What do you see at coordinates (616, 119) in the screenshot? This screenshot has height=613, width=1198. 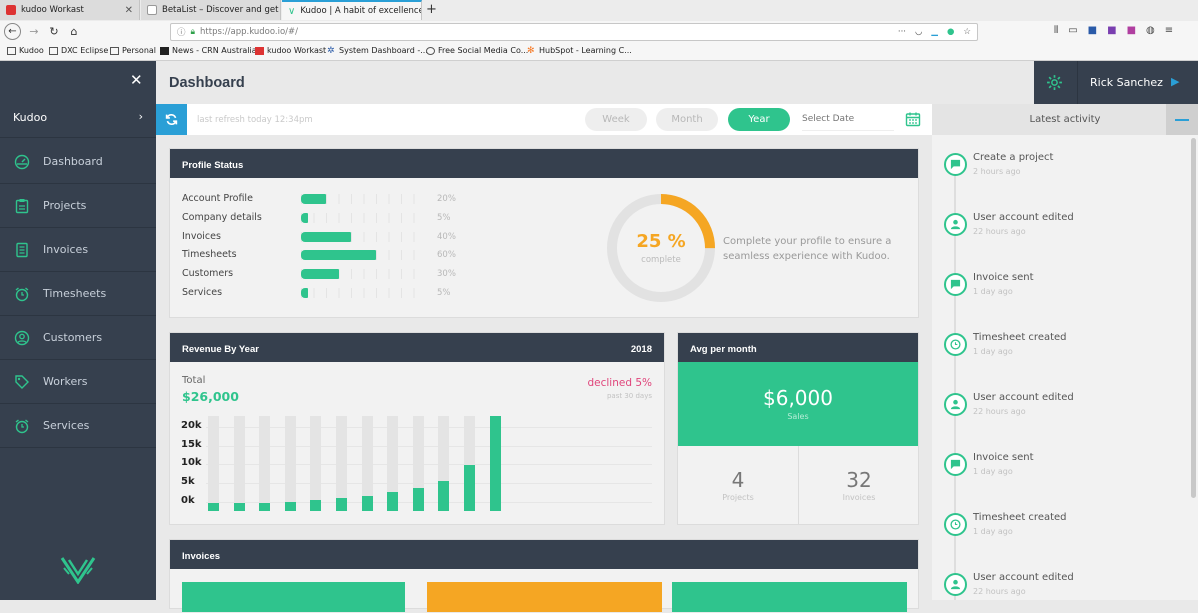 I see `period-week-button: Week` at bounding box center [616, 119].